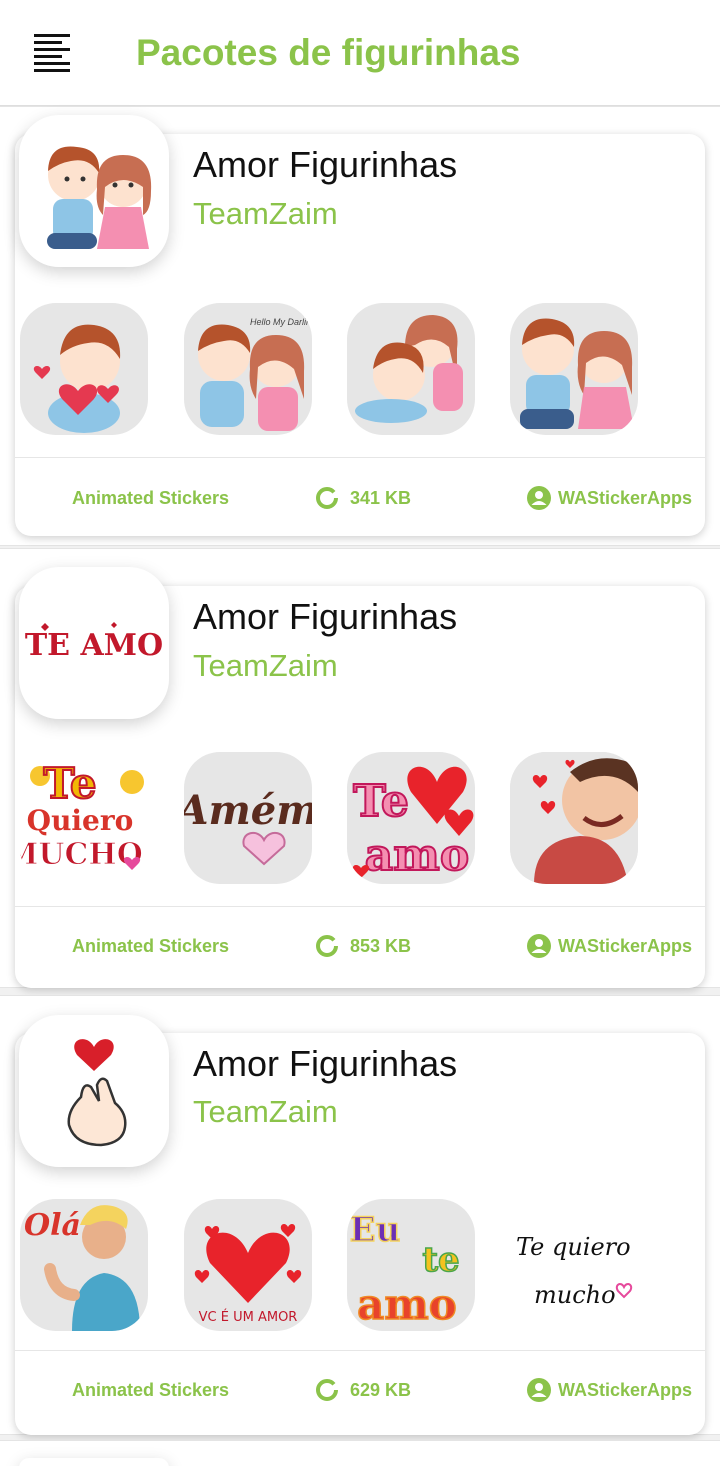  Describe the element at coordinates (248, 810) in the screenshot. I see `sticker-text: Amém` at that location.